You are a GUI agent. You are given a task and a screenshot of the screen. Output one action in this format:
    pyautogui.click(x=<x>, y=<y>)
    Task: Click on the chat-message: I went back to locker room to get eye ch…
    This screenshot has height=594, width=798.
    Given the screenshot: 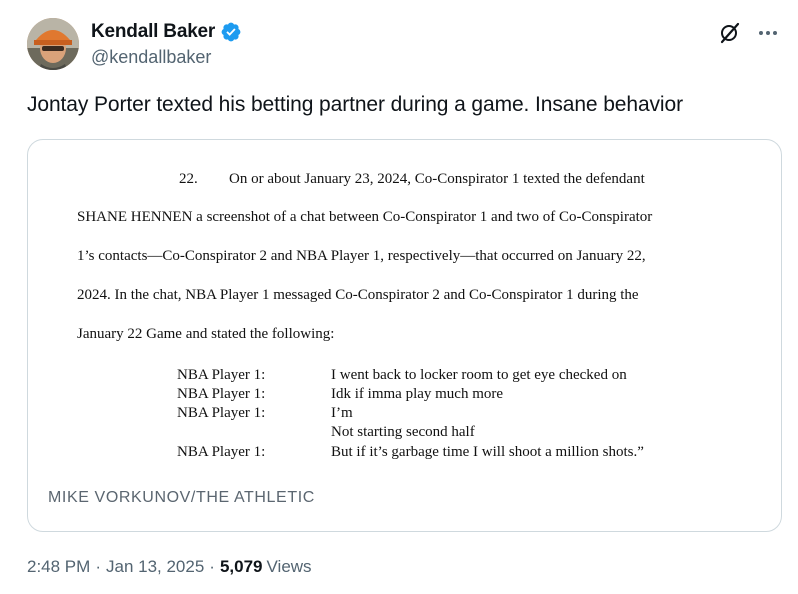 What is the action you would take?
    pyautogui.click(x=479, y=375)
    